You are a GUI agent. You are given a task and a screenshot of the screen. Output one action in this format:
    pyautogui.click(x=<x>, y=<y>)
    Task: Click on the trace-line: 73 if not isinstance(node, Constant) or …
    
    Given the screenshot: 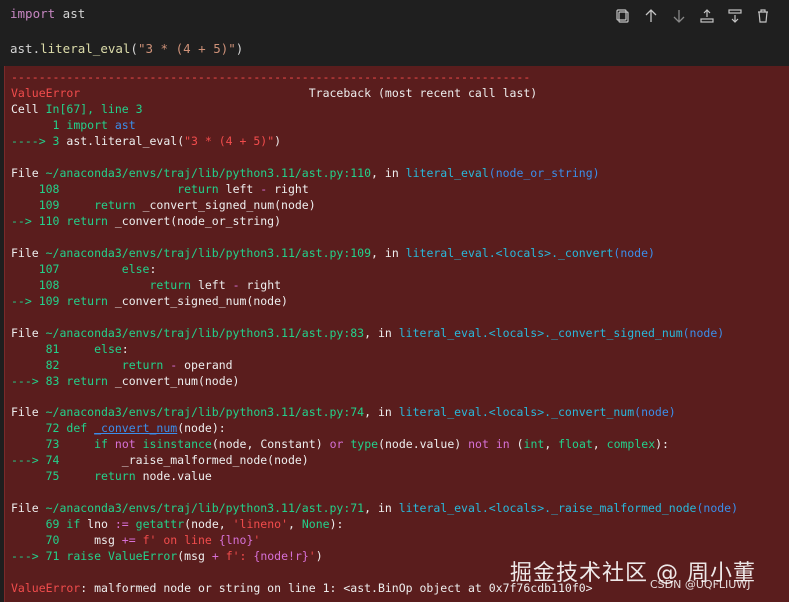 What is the action you would take?
    pyautogui.click(x=340, y=444)
    